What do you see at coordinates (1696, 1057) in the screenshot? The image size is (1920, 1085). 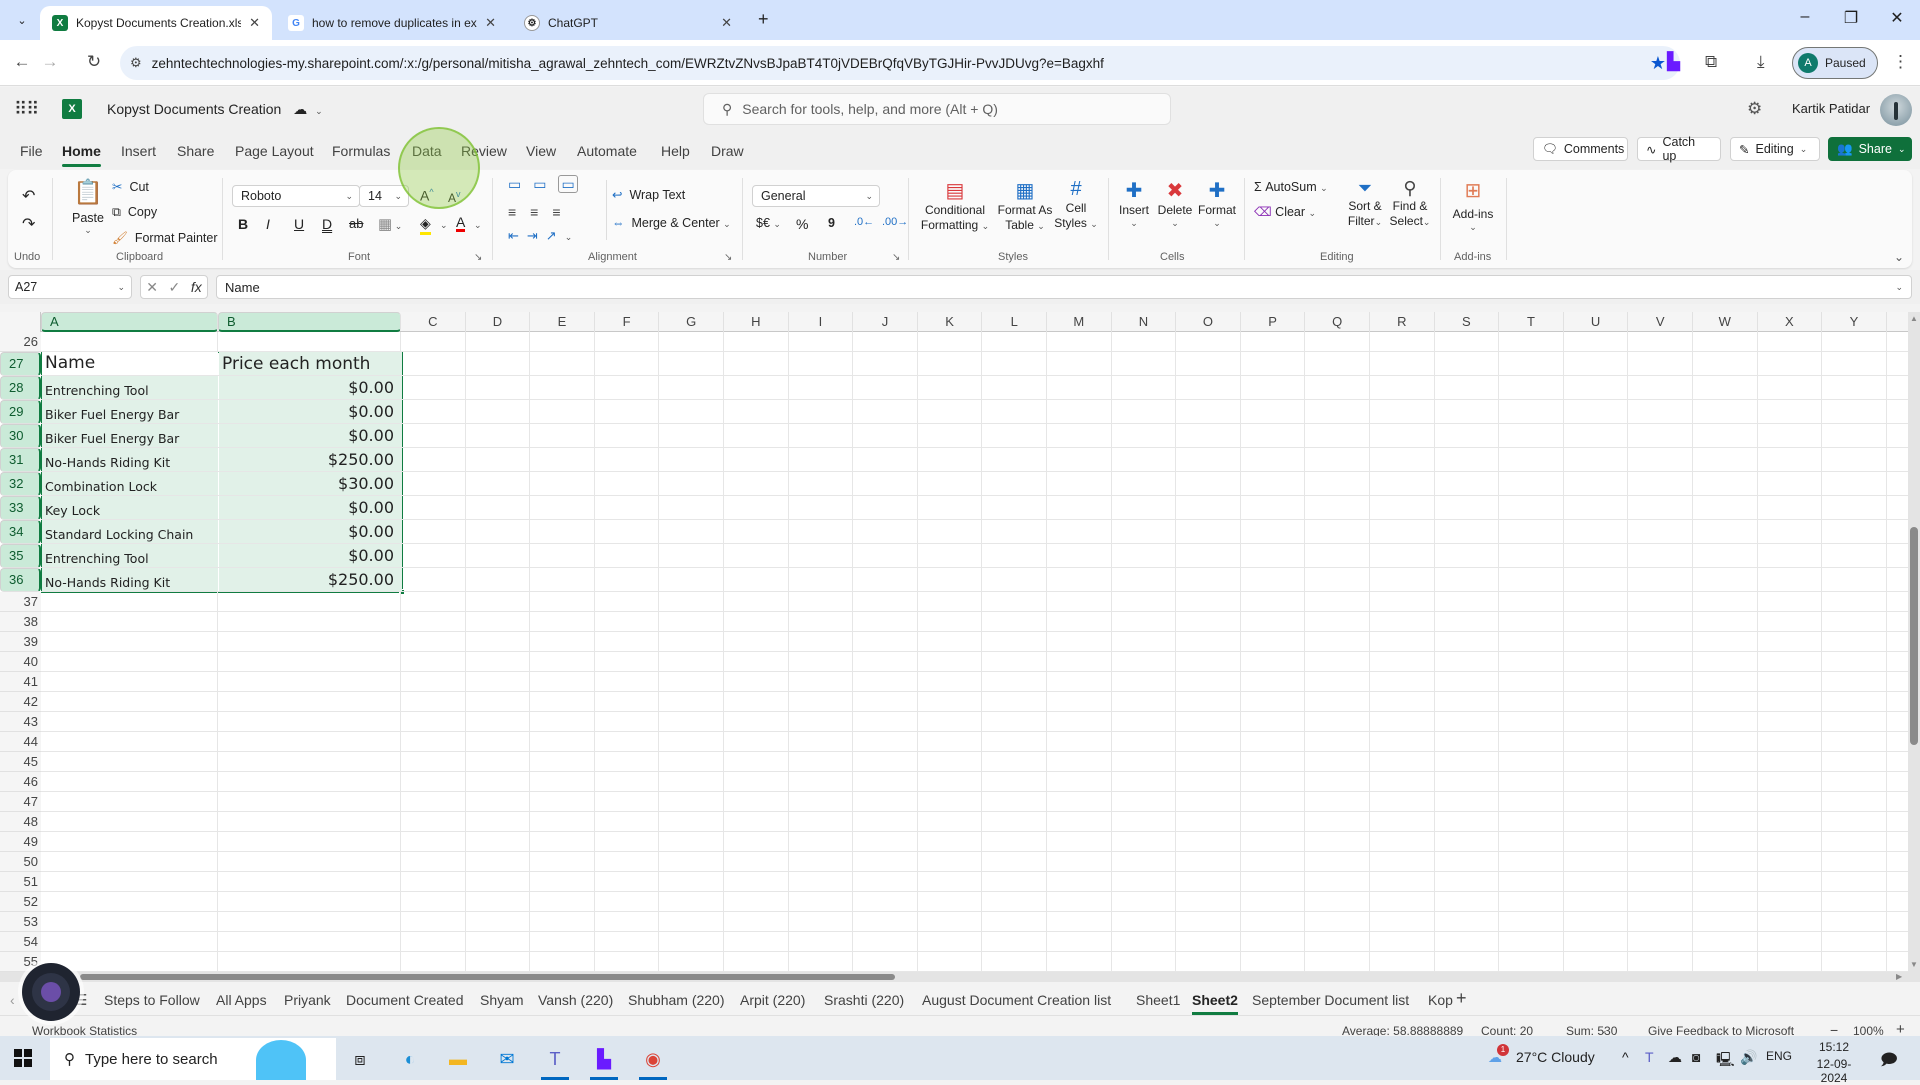 I see `camera-icon: ◙` at bounding box center [1696, 1057].